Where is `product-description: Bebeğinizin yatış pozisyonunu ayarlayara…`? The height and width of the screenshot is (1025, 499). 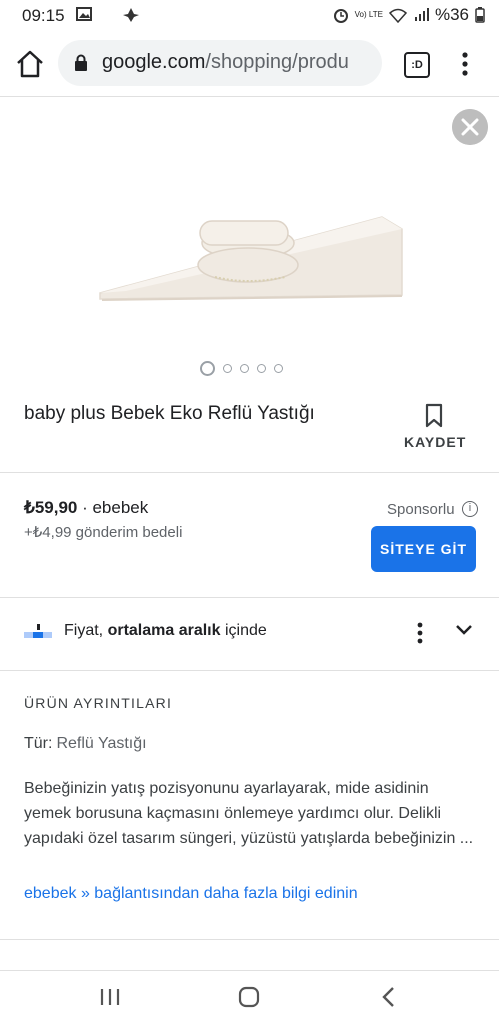 product-description: Bebeğinizin yatış pozisyonunu ayarlayara… is located at coordinates (249, 813).